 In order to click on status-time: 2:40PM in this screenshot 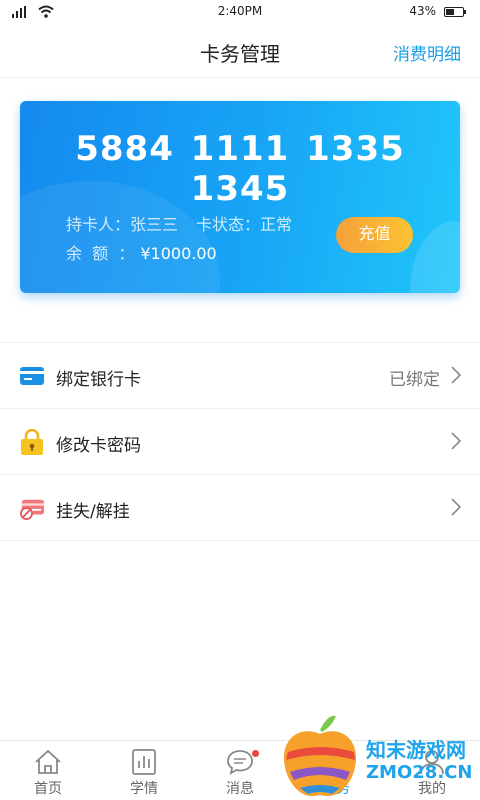, I will do `click(240, 11)`.